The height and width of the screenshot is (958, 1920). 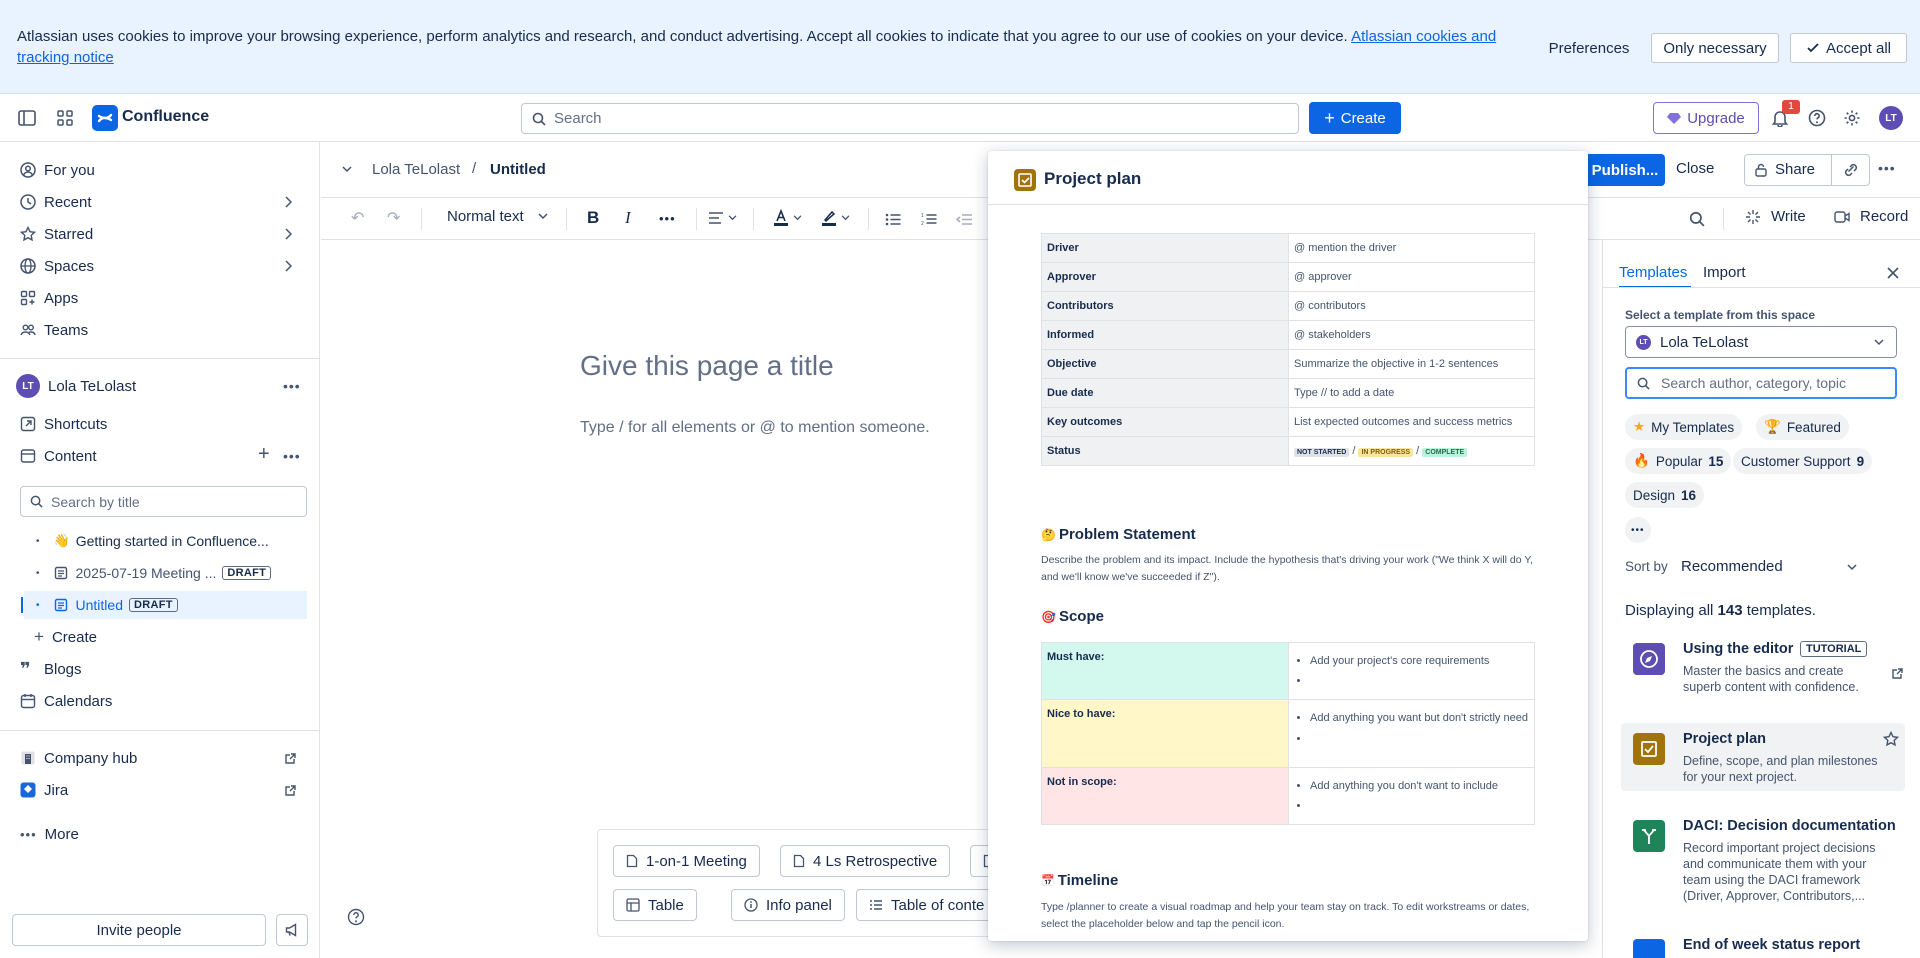 I want to click on global-search-input: Search, so click(x=910, y=118).